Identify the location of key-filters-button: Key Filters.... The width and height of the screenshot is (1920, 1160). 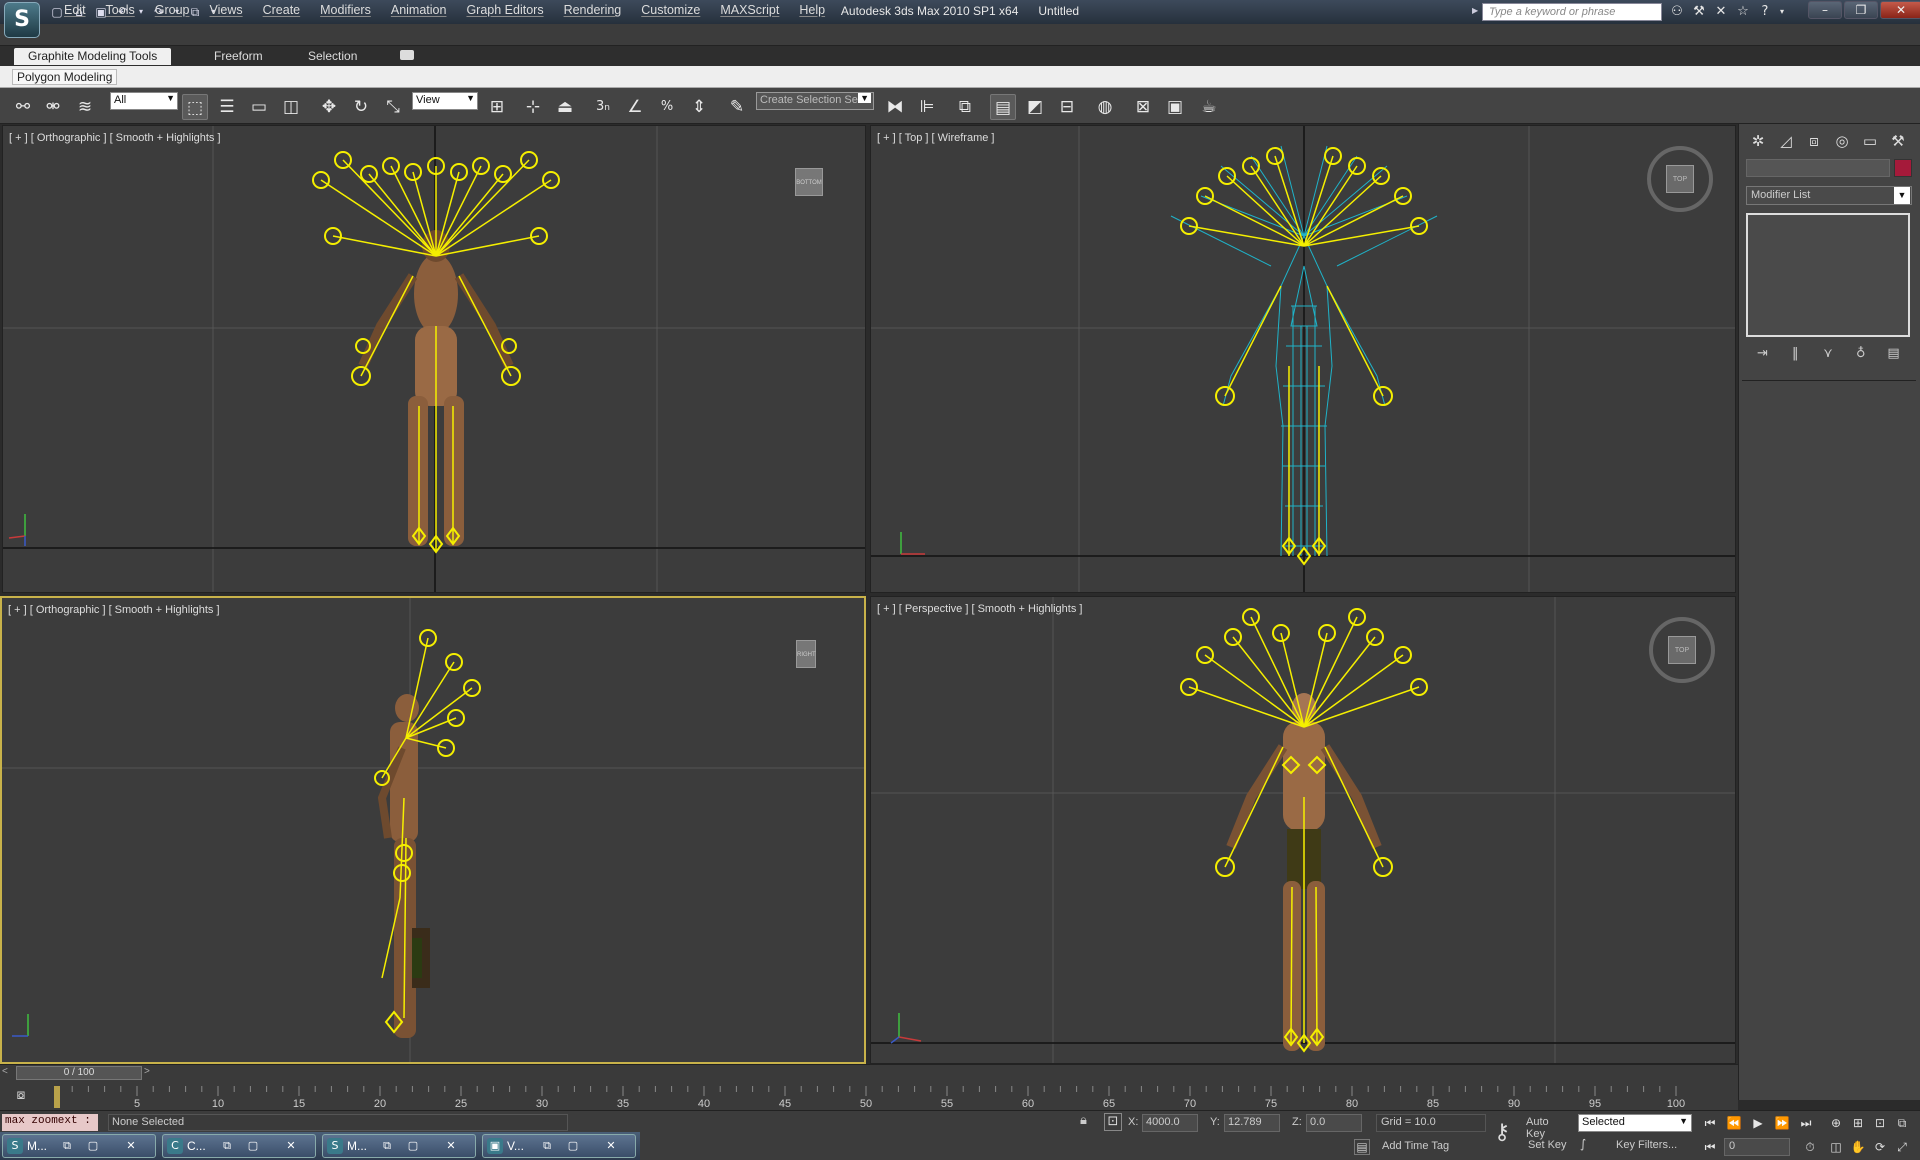
(1649, 1146).